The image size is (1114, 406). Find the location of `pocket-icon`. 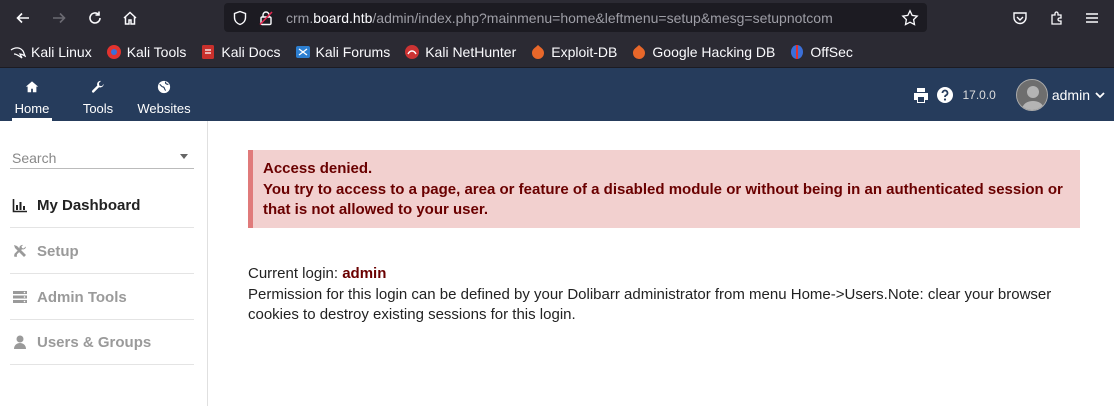

pocket-icon is located at coordinates (1020, 18).